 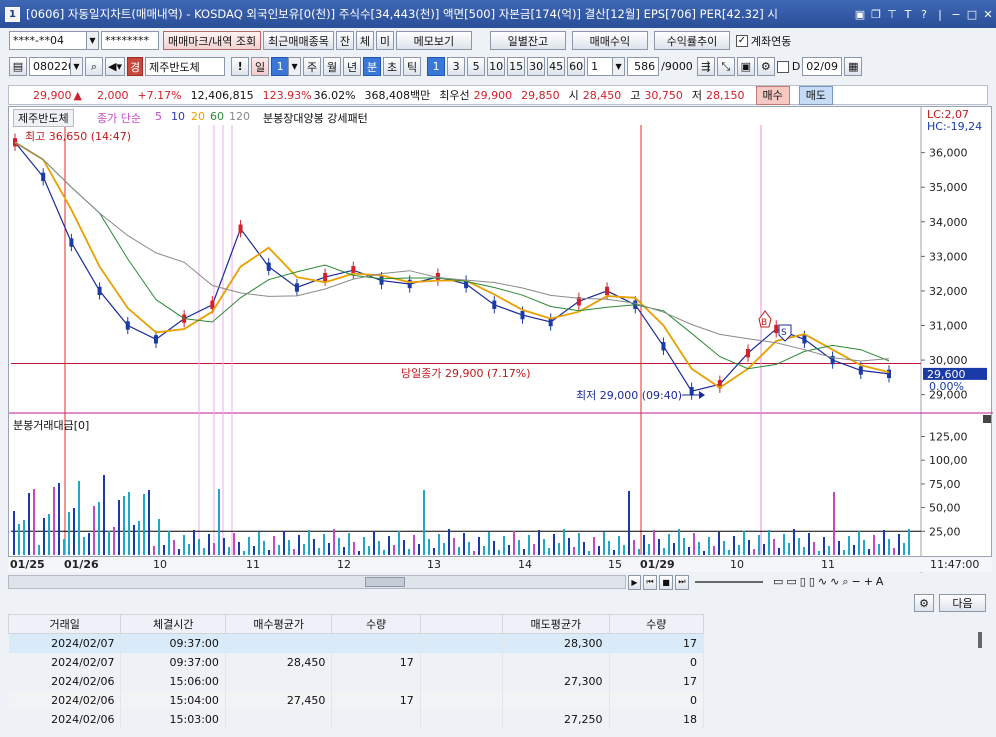 What do you see at coordinates (298, 40) in the screenshot?
I see `recent-trades-button: 최근매매종목` at bounding box center [298, 40].